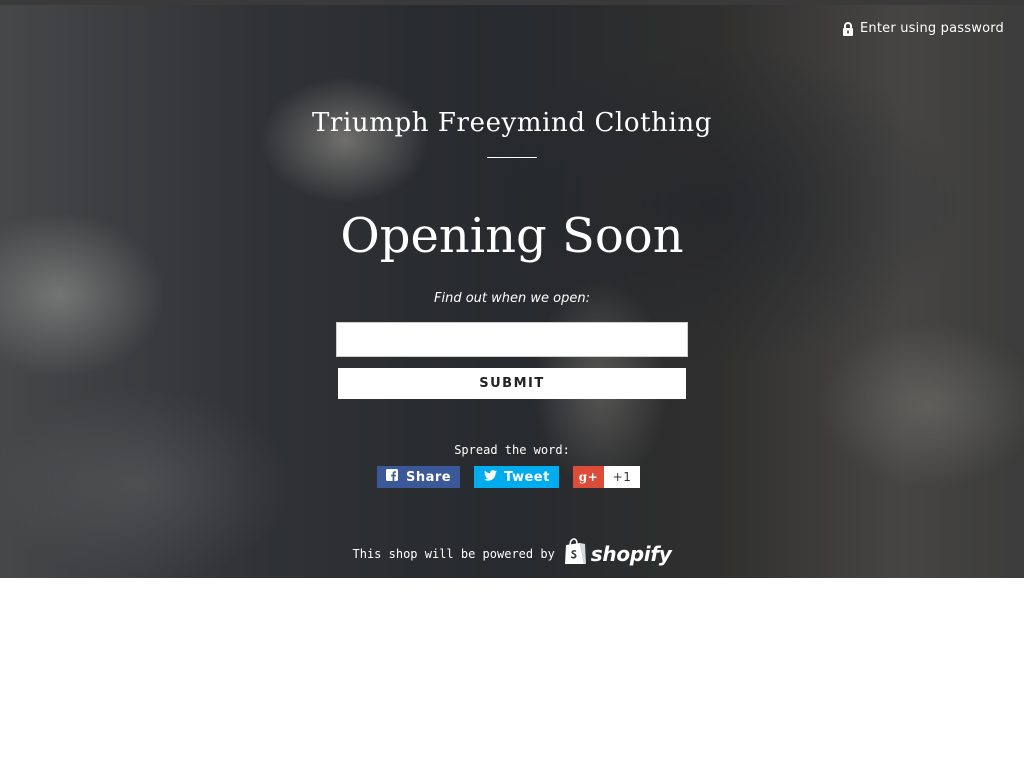  What do you see at coordinates (606, 477) in the screenshot?
I see `google-plus-button: g+ +1` at bounding box center [606, 477].